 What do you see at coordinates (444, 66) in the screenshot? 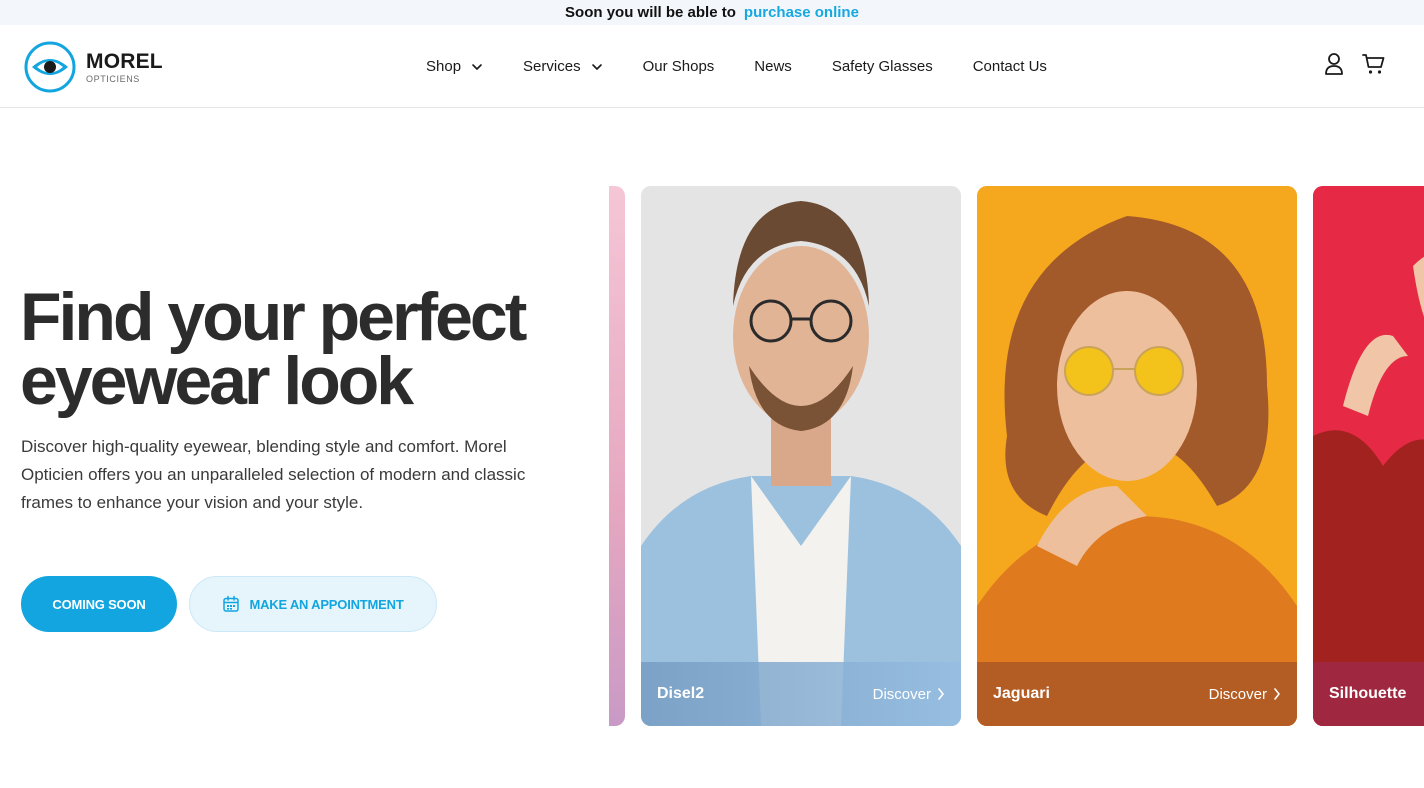
I see `nav-item-label: Shop` at bounding box center [444, 66].